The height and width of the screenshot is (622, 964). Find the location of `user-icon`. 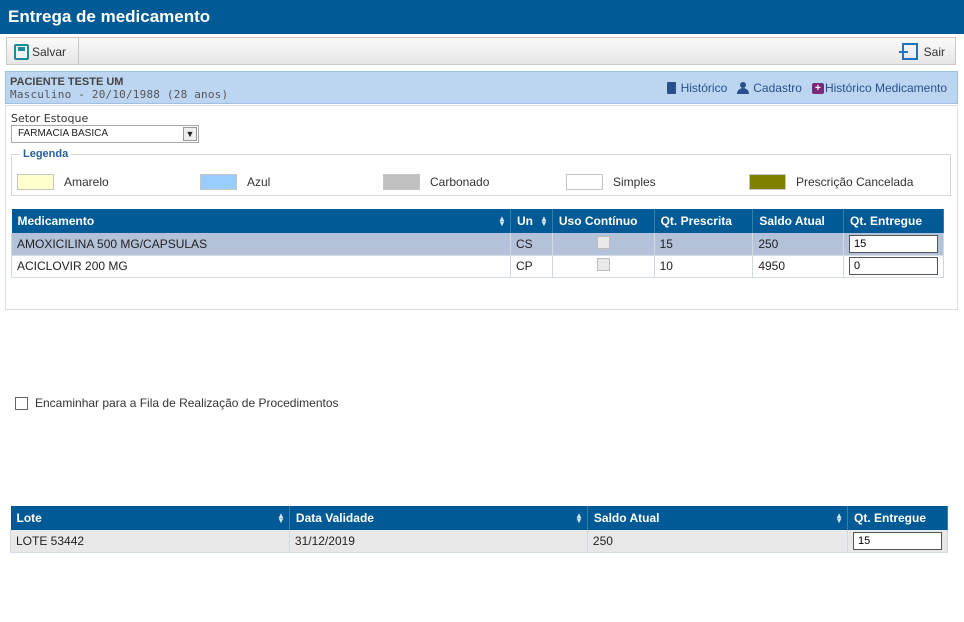

user-icon is located at coordinates (743, 88).